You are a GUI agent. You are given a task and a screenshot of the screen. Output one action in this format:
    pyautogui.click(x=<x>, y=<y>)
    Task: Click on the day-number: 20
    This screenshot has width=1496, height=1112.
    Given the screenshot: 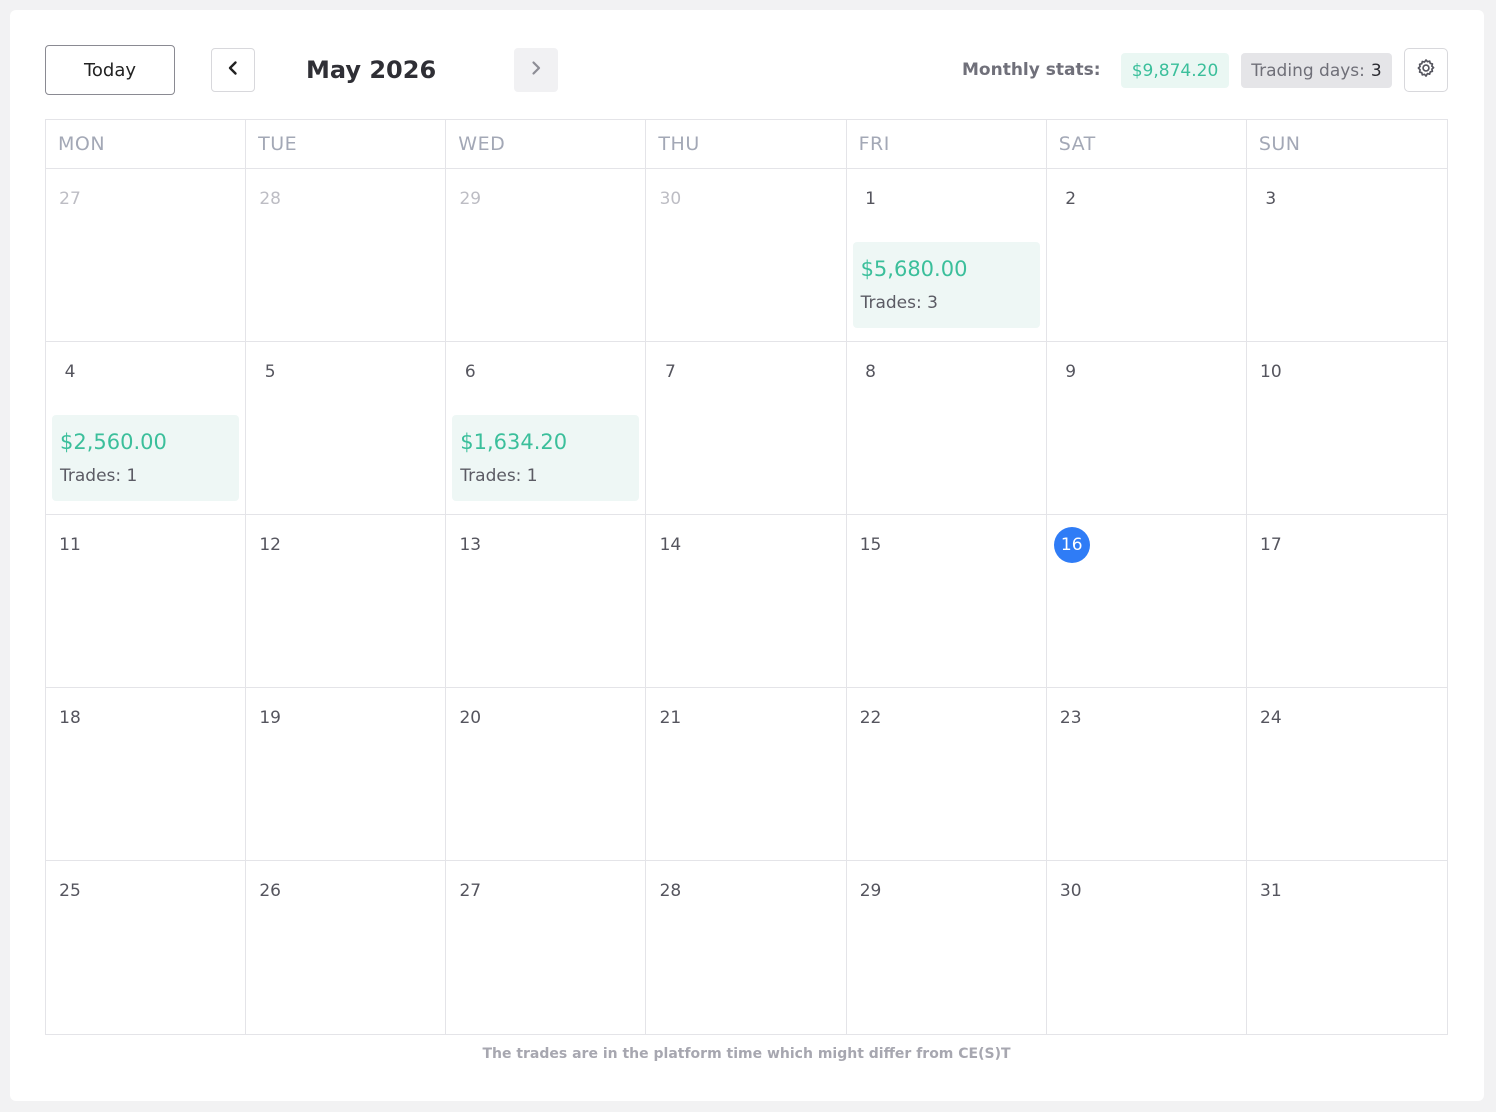 What is the action you would take?
    pyautogui.click(x=470, y=718)
    